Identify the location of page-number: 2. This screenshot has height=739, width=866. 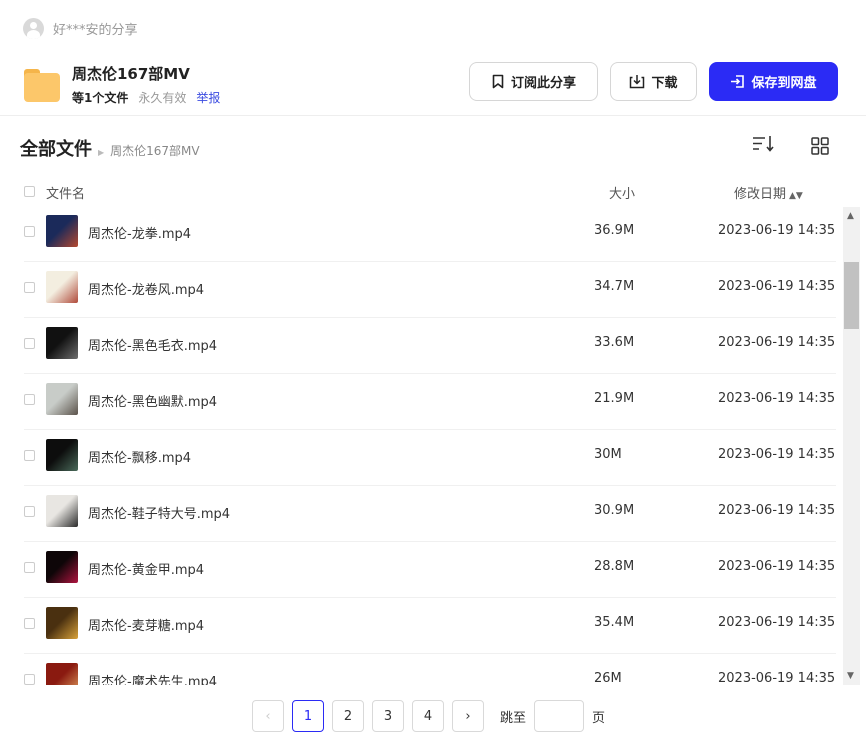
(348, 716).